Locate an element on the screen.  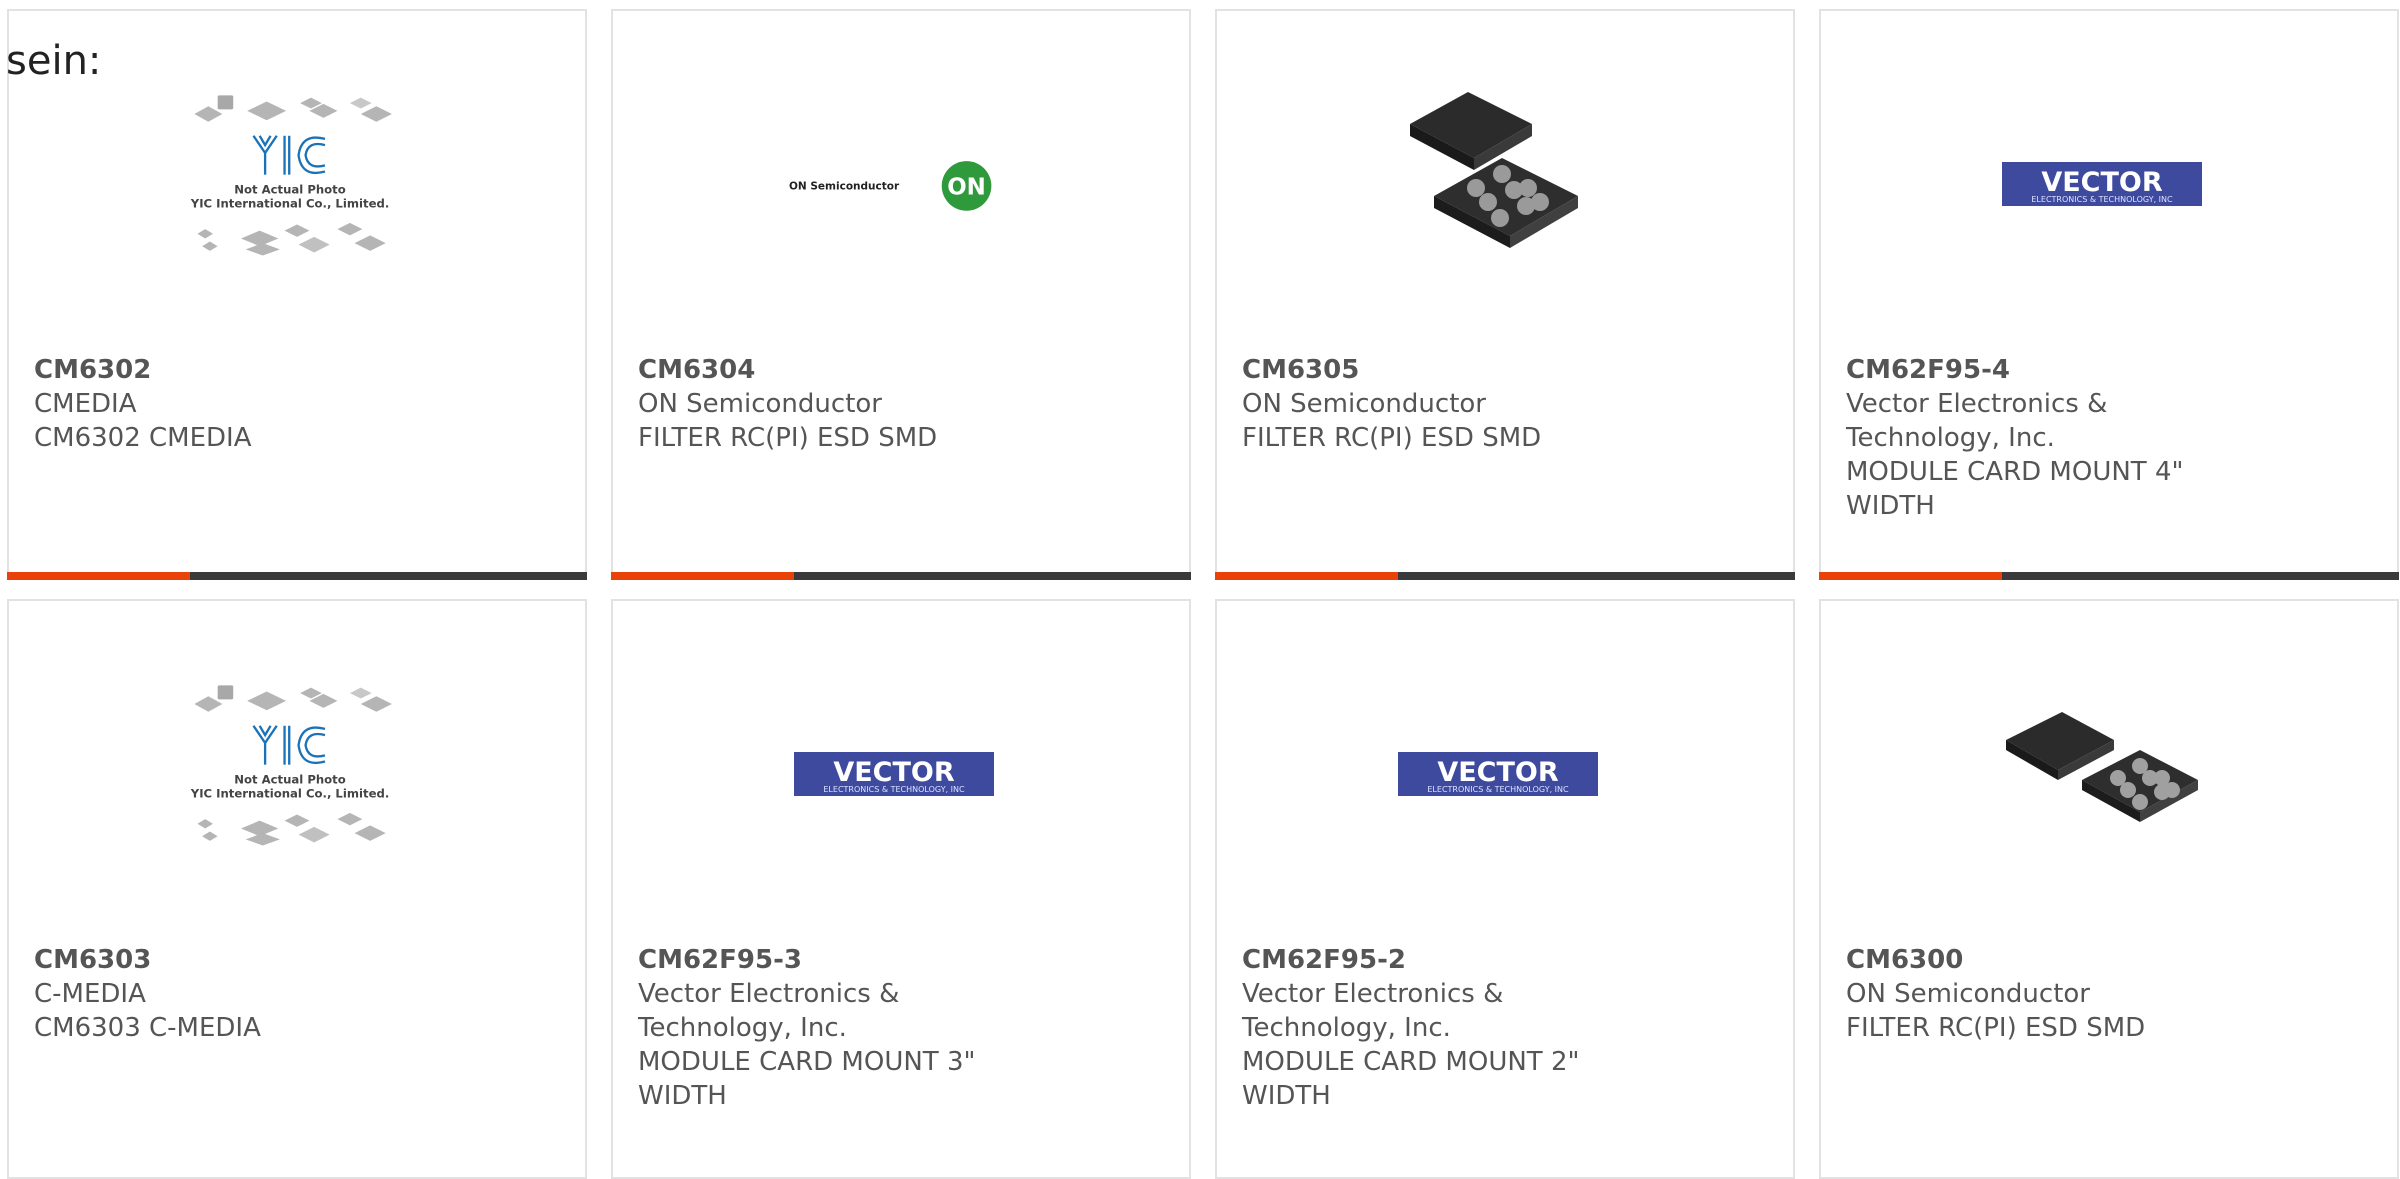
on-wordmark: ON Semiconductor is located at coordinates (844, 187).